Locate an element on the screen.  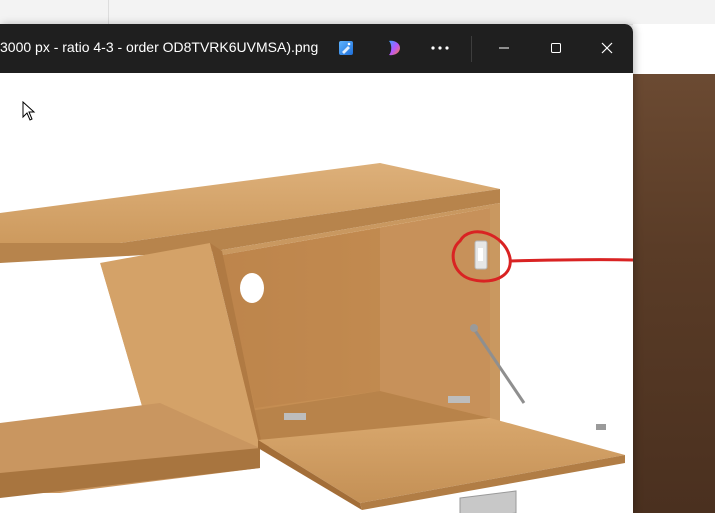
background-window-right is located at coordinates (674, 268).